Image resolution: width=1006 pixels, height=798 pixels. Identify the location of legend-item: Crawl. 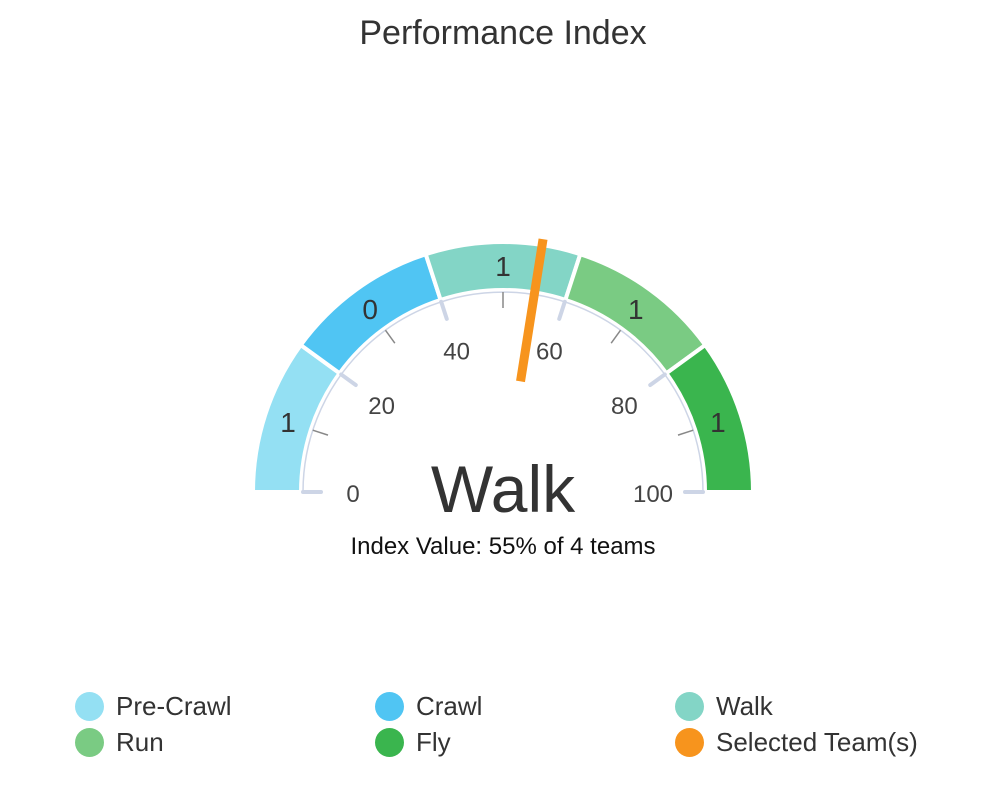
(525, 706).